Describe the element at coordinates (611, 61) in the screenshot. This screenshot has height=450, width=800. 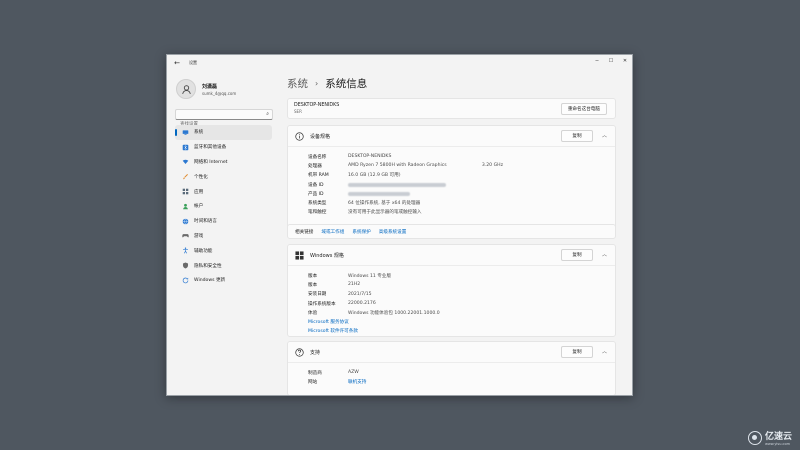
I see `maximize-button: ☐` at that location.